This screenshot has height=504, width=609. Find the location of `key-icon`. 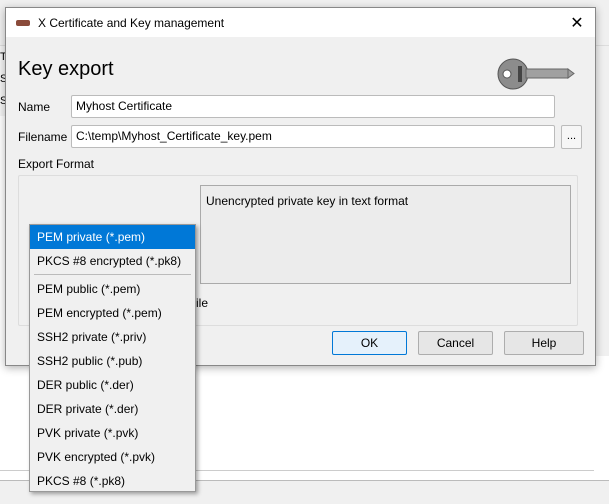

key-icon is located at coordinates (536, 74).